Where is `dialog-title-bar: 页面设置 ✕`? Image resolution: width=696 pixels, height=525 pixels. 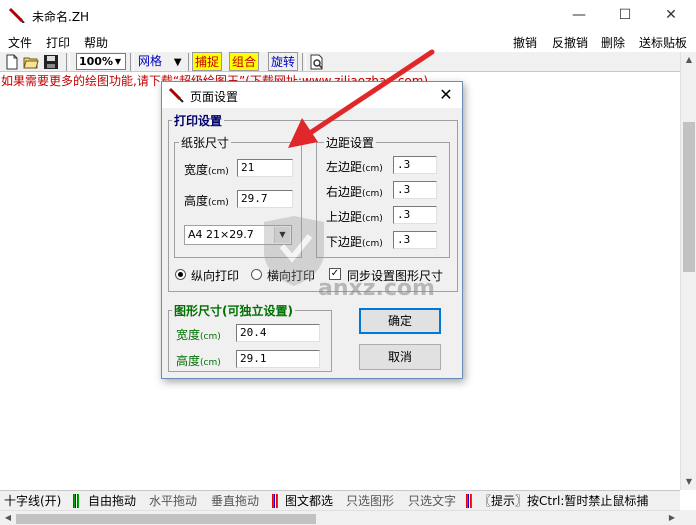 dialog-title-bar: 页面设置 ✕ is located at coordinates (312, 95).